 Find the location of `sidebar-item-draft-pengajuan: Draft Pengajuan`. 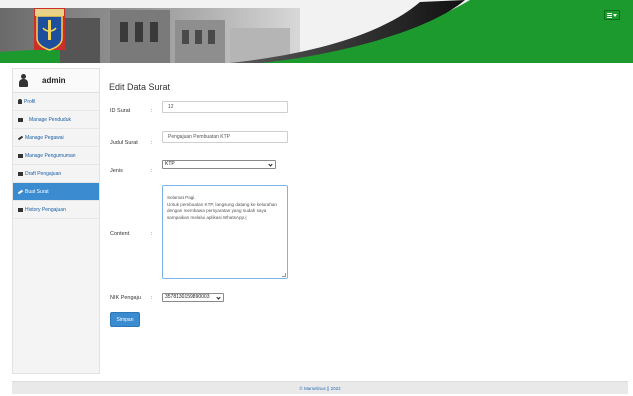

sidebar-item-draft-pengajuan: Draft Pengajuan is located at coordinates (56, 174).